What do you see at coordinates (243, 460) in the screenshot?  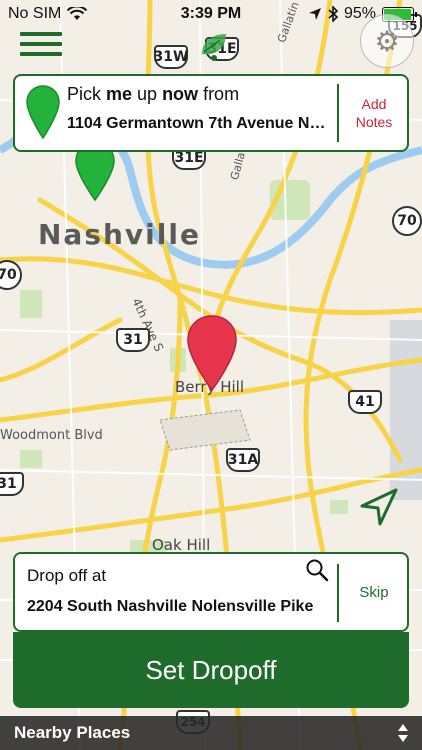 I see `route-shield: 31A` at bounding box center [243, 460].